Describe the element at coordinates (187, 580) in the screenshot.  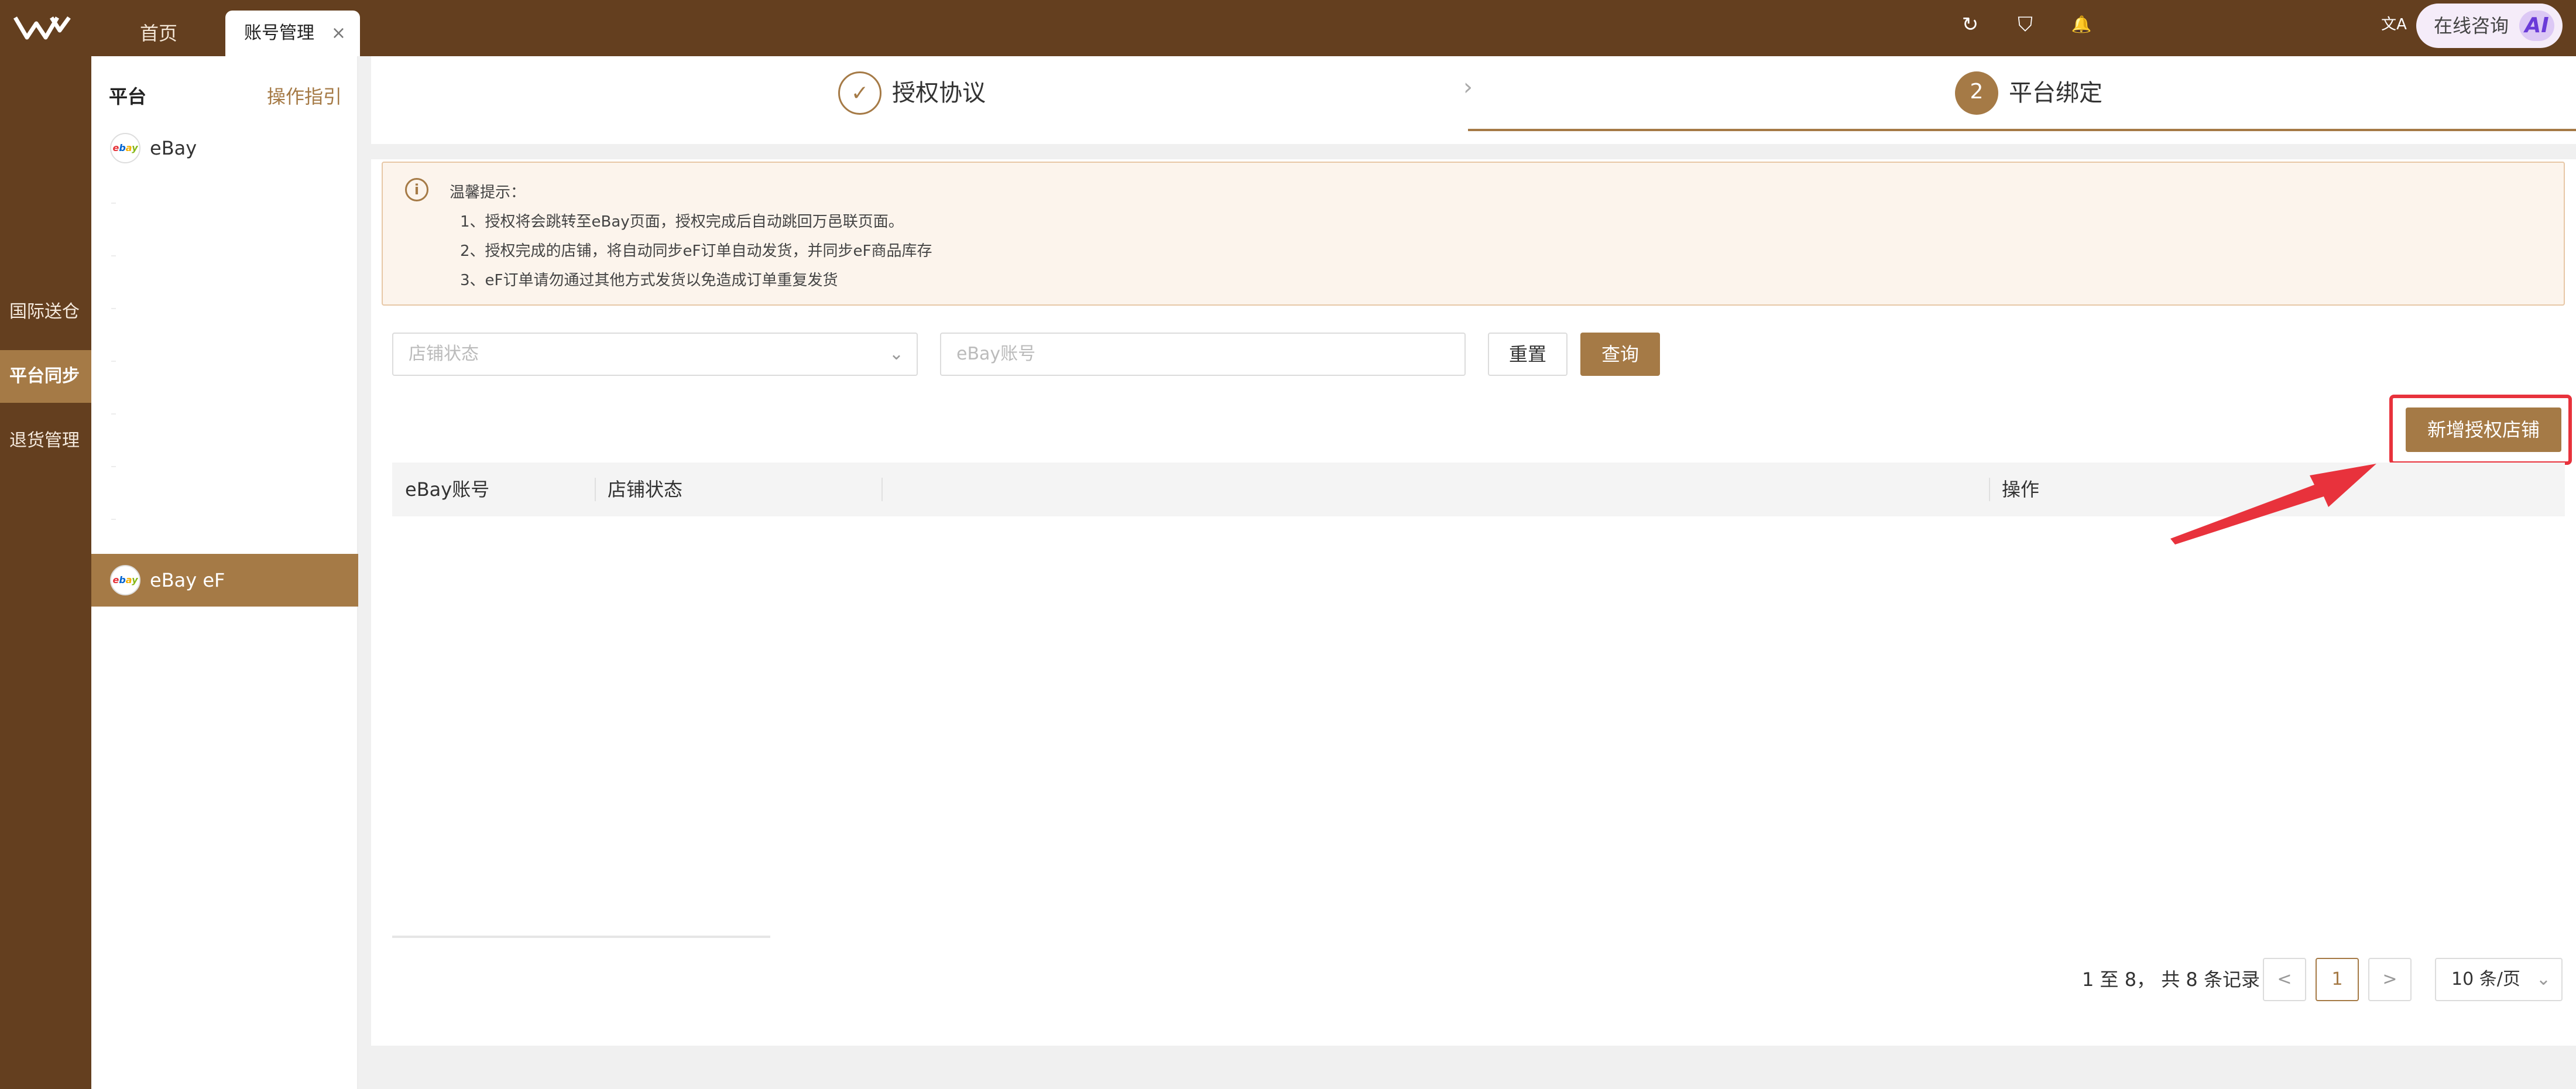
I see `platform-label: eBay eF` at that location.